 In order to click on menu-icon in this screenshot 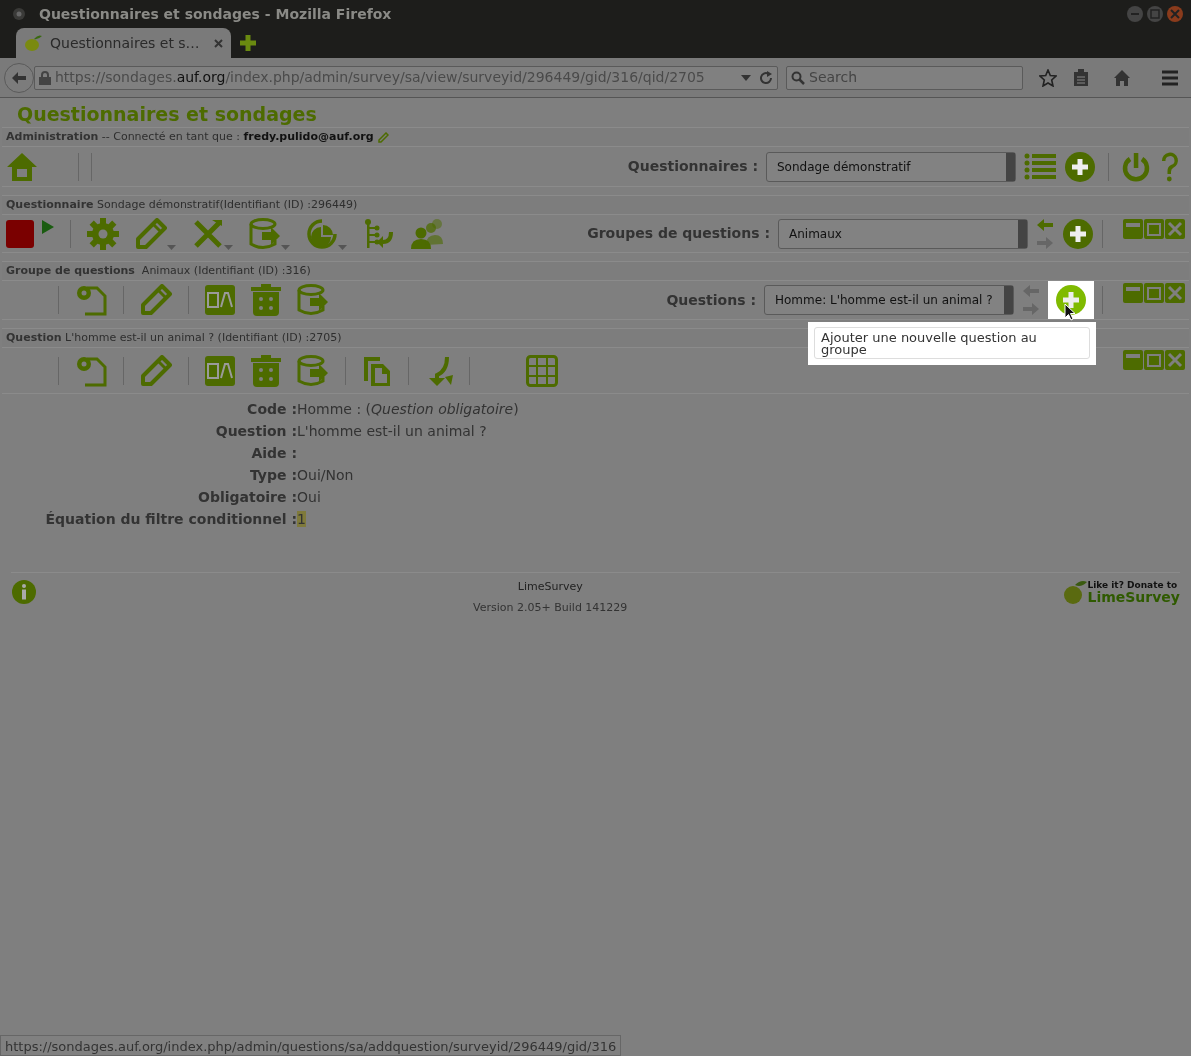, I will do `click(1170, 77)`.